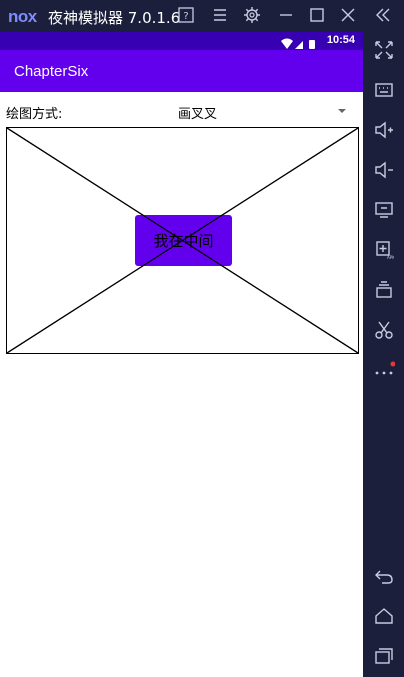 This screenshot has width=404, height=677. What do you see at coordinates (312, 44) in the screenshot?
I see `battery-icon` at bounding box center [312, 44].